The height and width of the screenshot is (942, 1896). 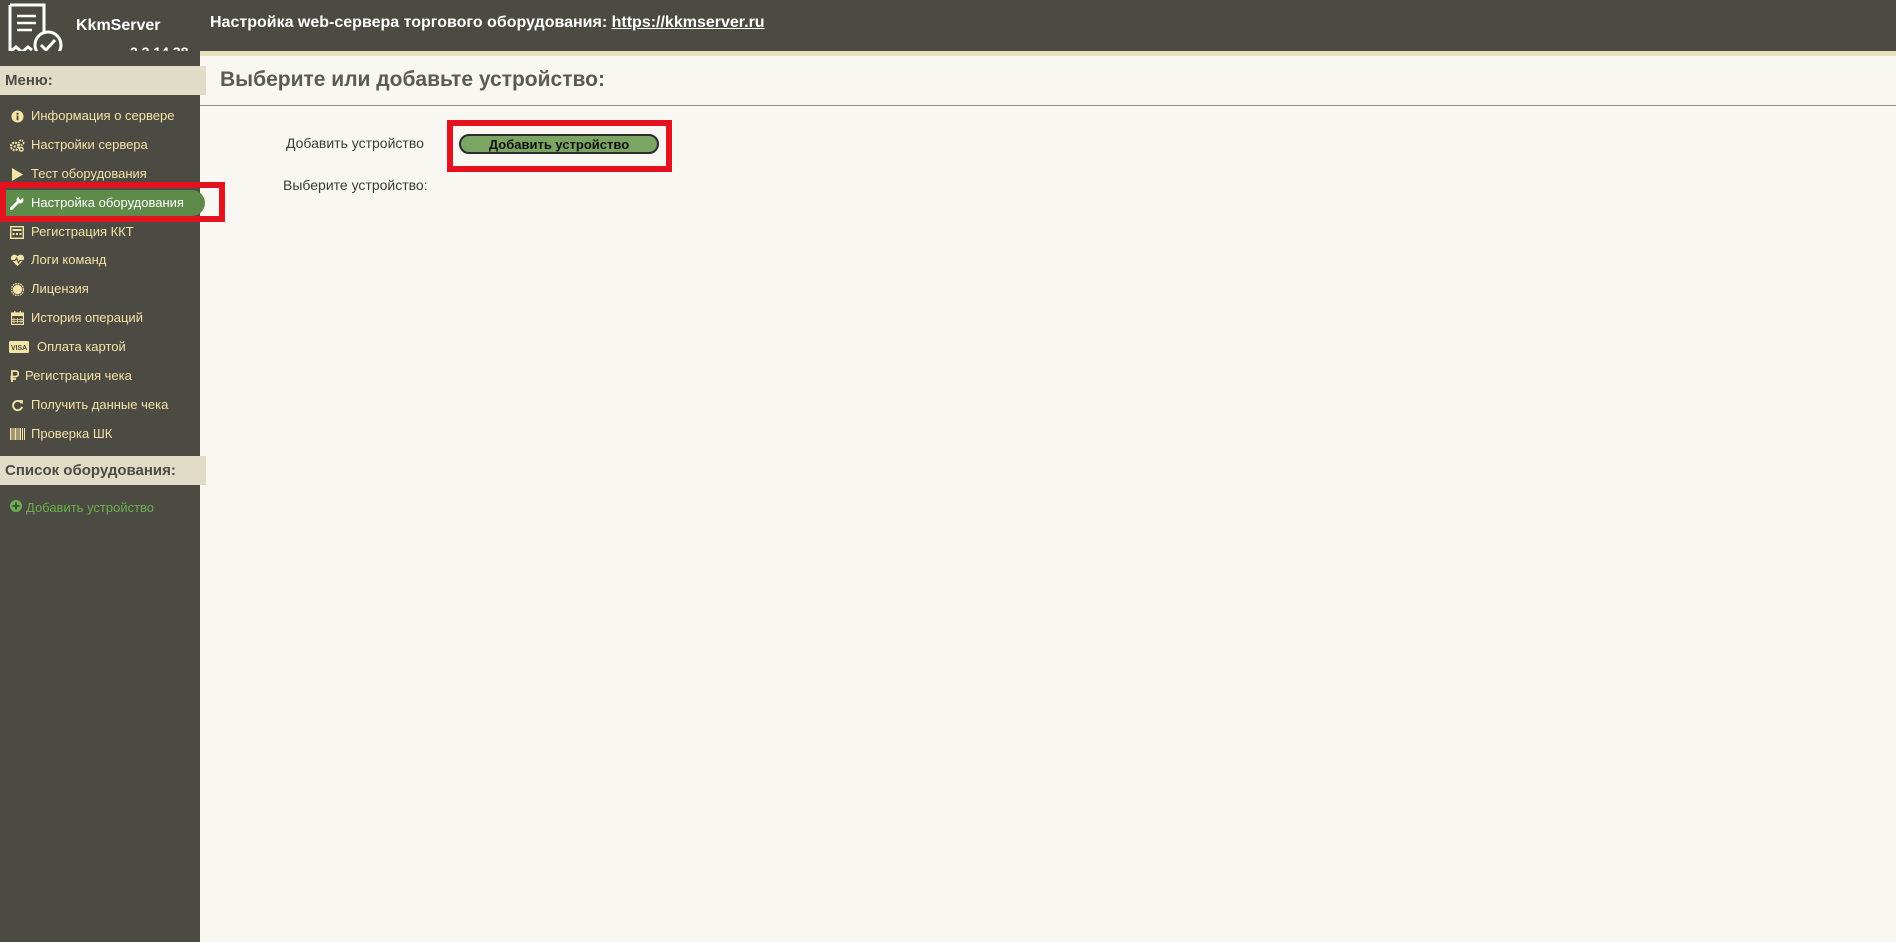 I want to click on info-icon, so click(x=17, y=116).